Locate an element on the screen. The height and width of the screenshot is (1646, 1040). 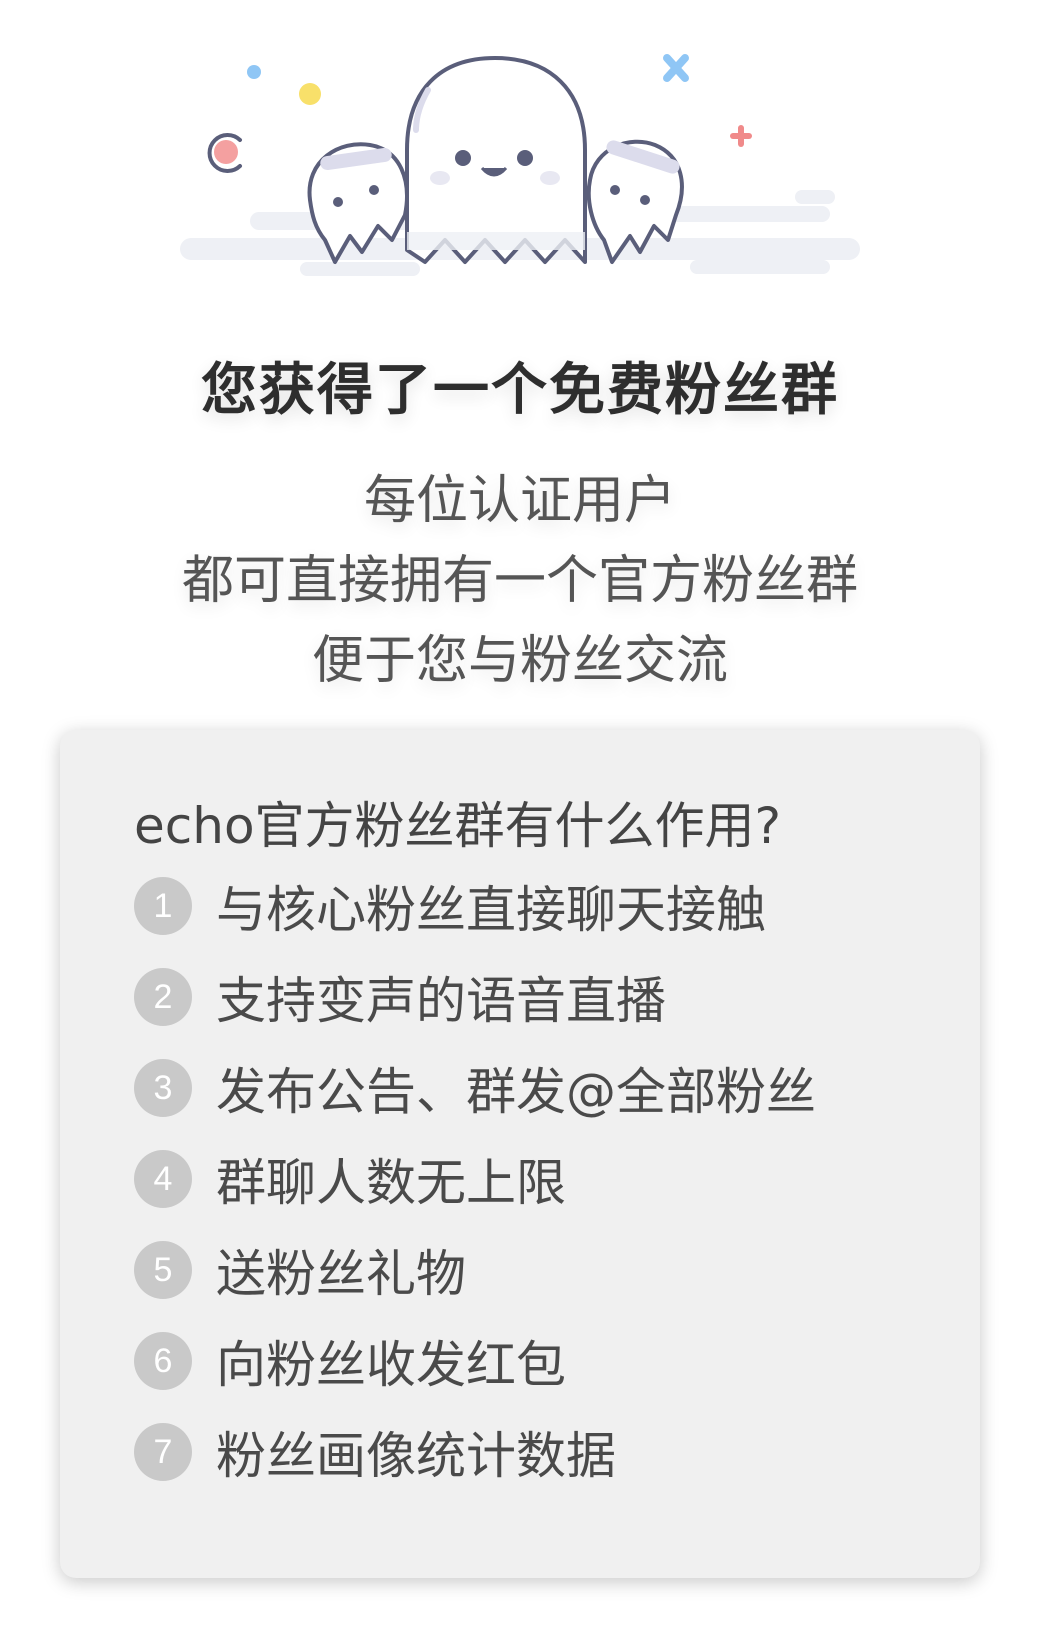
feature-item: 5 送粉丝礼物 is located at coordinates (300, 1271).